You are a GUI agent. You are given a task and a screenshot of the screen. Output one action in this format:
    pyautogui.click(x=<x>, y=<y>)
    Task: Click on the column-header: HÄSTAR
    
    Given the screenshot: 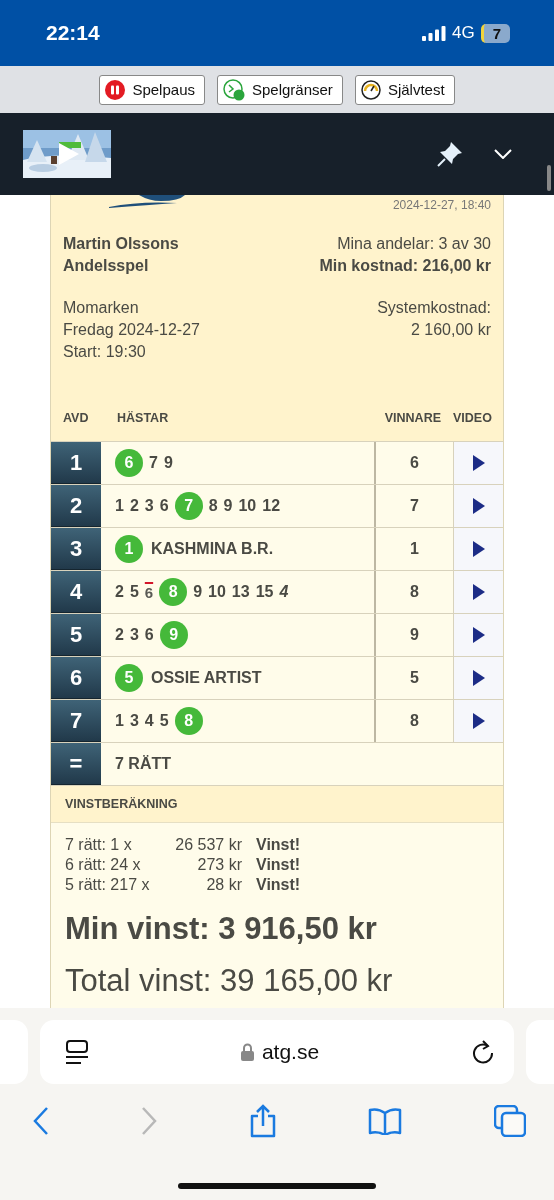 What is the action you would take?
    pyautogui.click(x=143, y=418)
    